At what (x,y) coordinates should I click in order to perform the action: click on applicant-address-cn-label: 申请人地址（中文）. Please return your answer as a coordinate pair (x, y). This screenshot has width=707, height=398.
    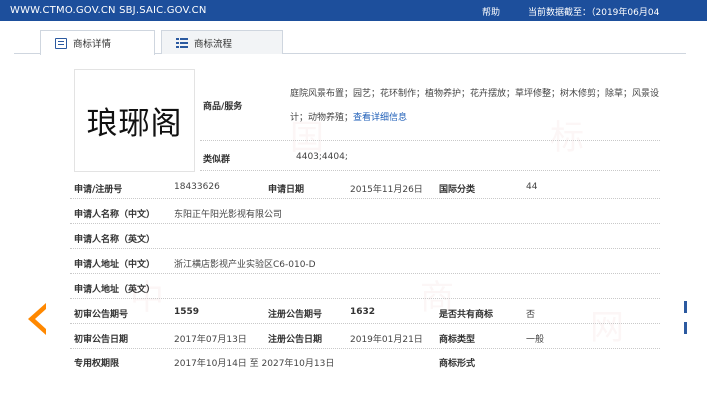
    Looking at the image, I should click on (115, 265).